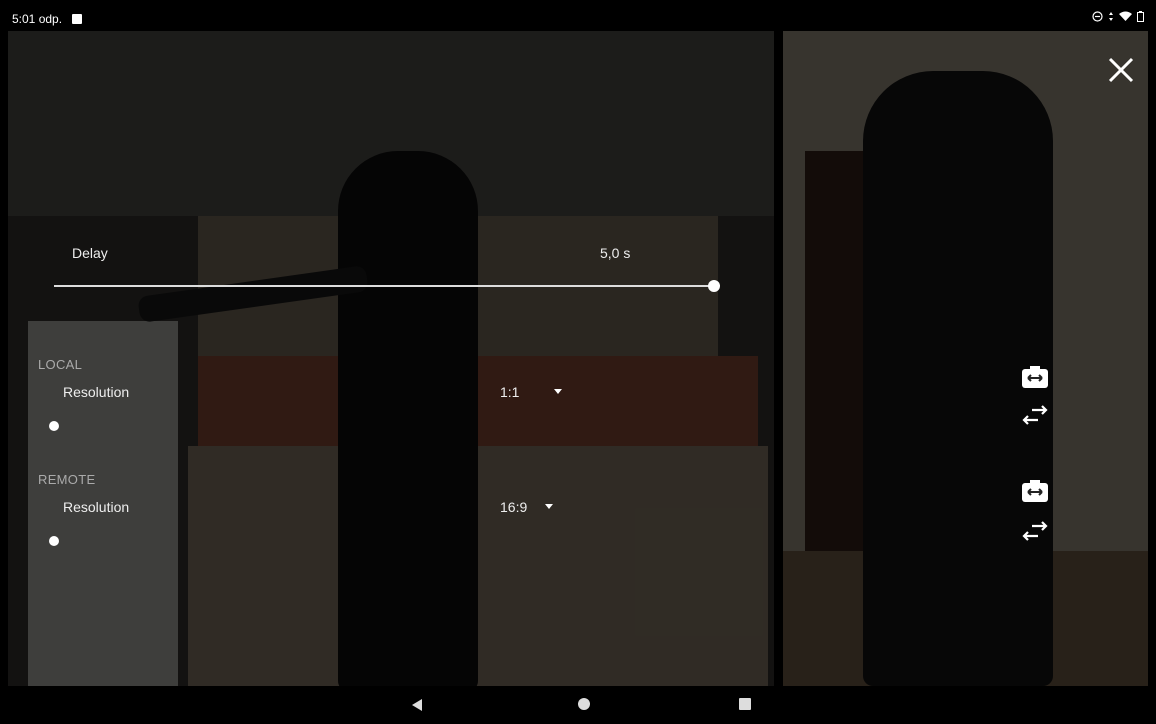 This screenshot has width=1156, height=724. I want to click on status-icons, so click(1118, 16).